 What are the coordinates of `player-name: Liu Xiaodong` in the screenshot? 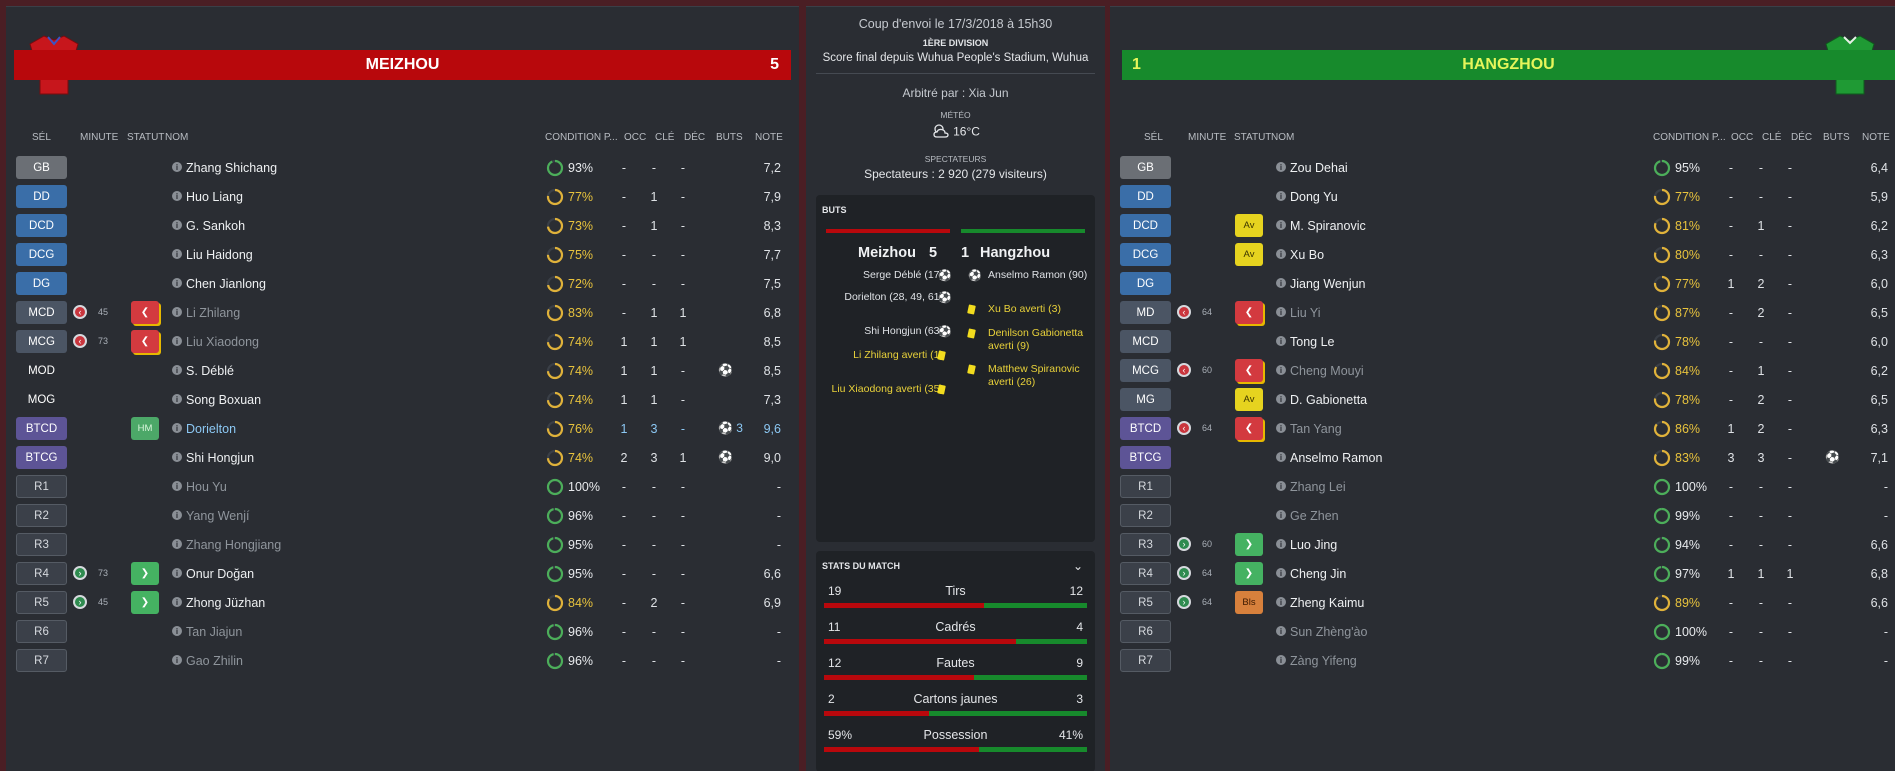 It's located at (222, 342).